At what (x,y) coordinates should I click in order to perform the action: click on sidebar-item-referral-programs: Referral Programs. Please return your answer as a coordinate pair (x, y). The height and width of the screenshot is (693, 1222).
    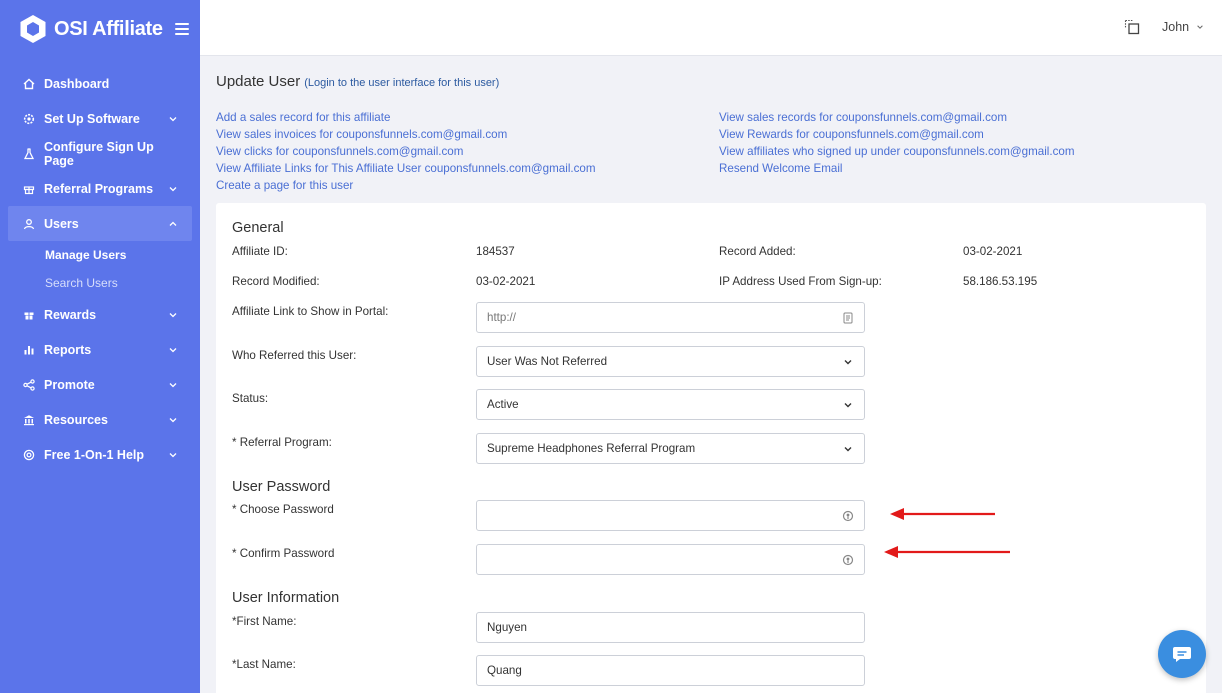
    Looking at the image, I should click on (100, 188).